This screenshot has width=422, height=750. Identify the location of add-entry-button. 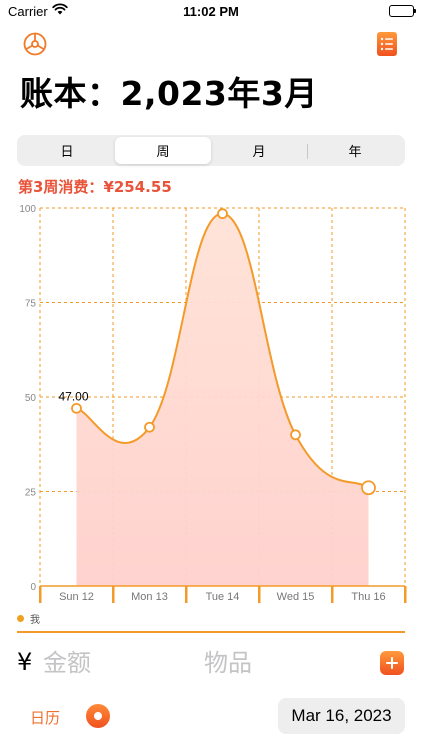
(392, 663).